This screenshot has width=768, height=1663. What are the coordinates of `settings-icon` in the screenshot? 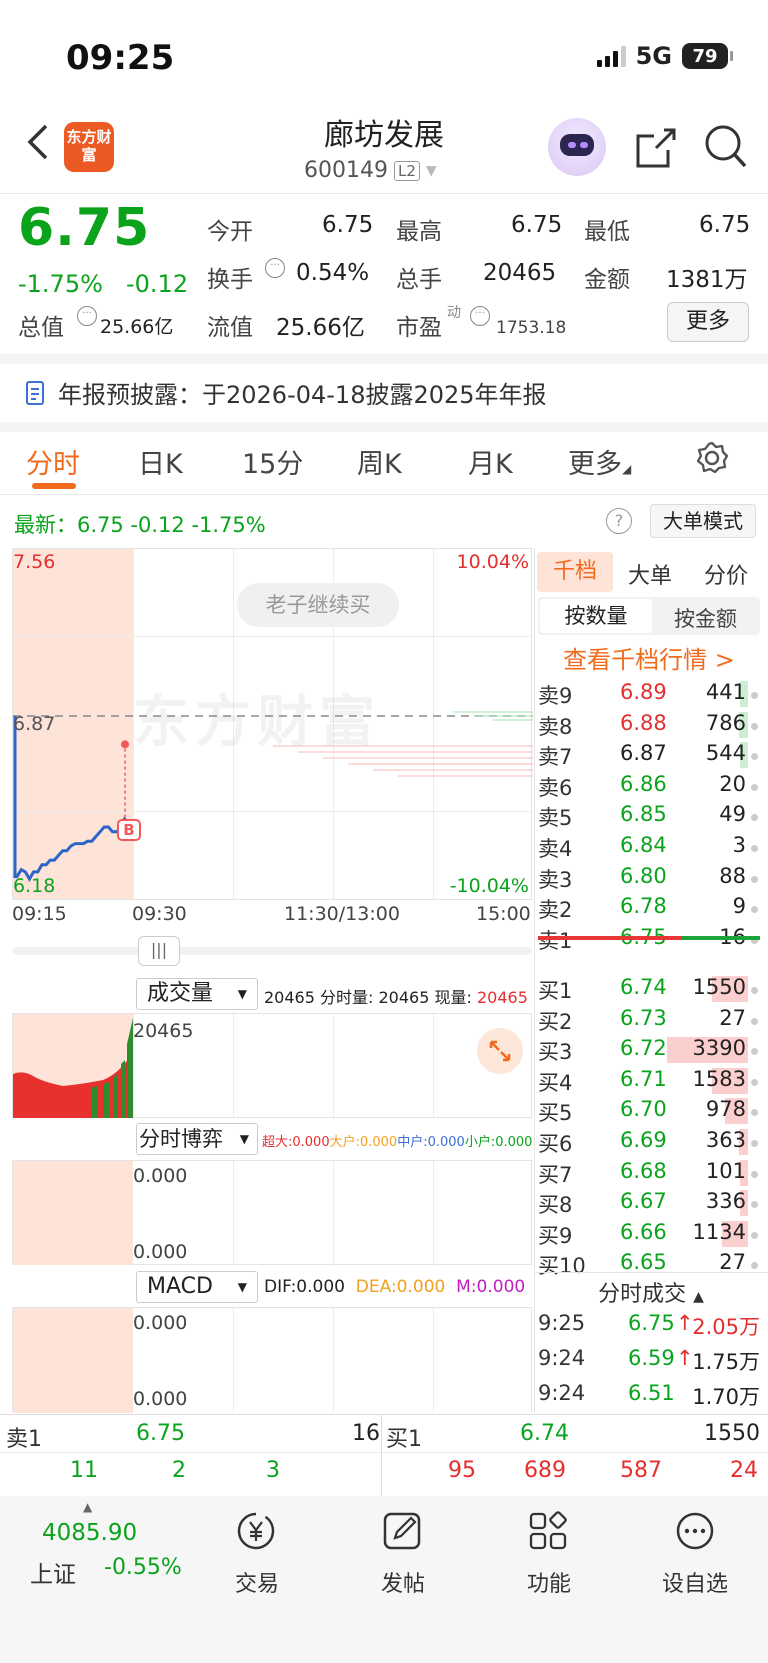 It's located at (712, 460).